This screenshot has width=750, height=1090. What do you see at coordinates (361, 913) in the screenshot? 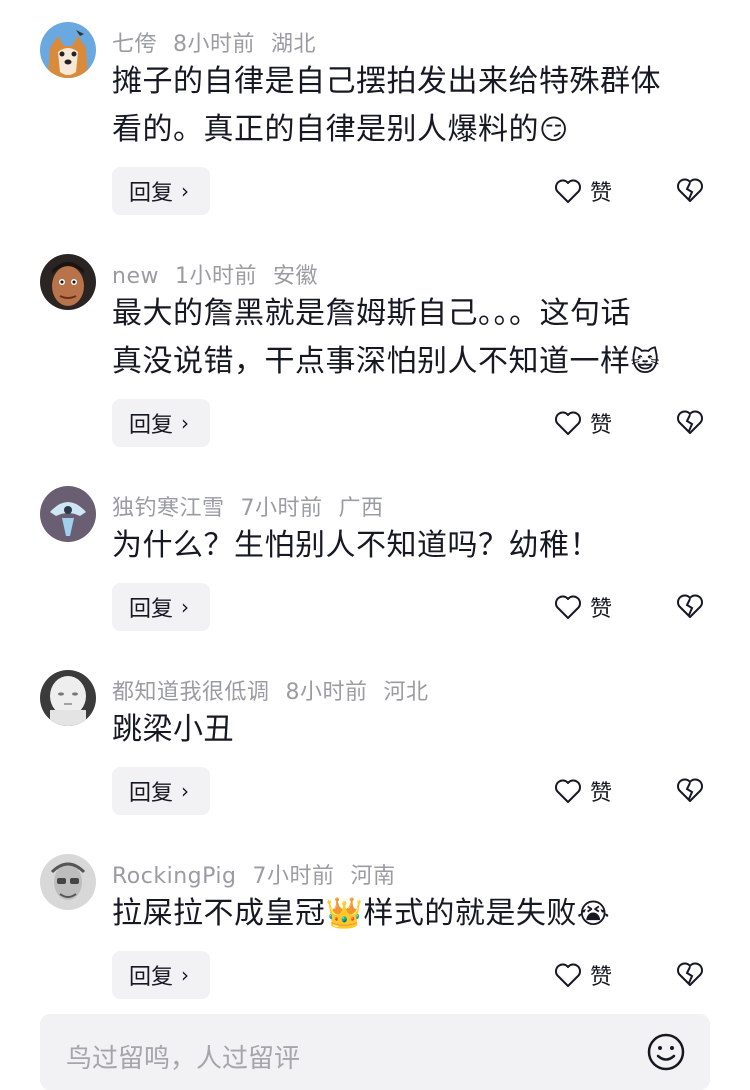
I see `comment-line: 拉屎拉不成皇冠👑样式的就是失败😭` at bounding box center [361, 913].